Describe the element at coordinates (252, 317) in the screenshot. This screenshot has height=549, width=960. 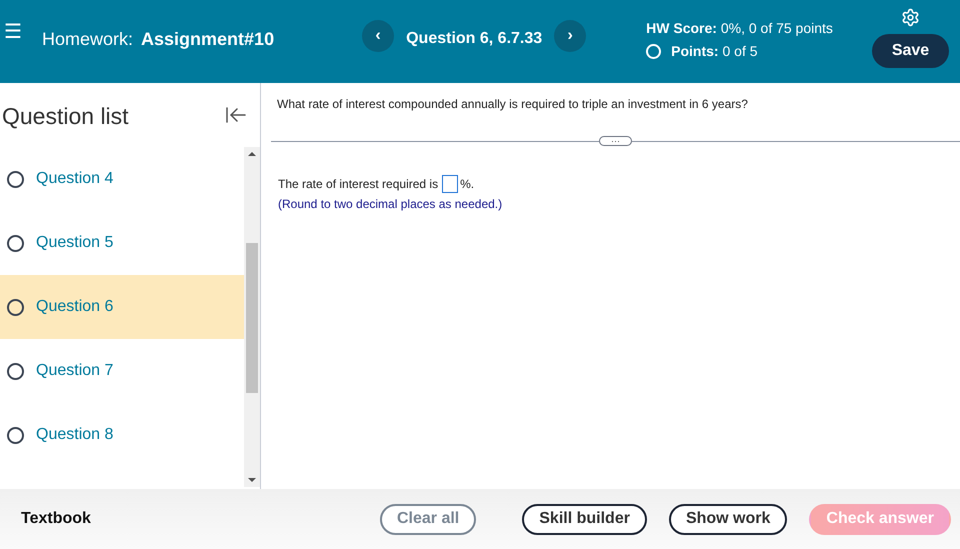
I see `scrollbar` at that location.